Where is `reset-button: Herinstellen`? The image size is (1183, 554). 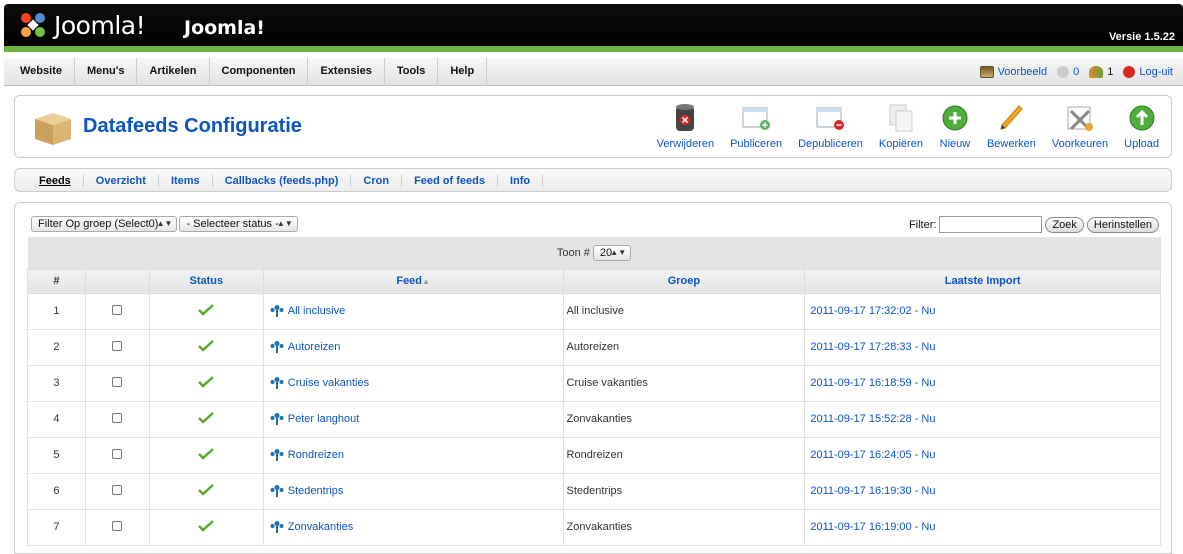
reset-button: Herinstellen is located at coordinates (1122, 224).